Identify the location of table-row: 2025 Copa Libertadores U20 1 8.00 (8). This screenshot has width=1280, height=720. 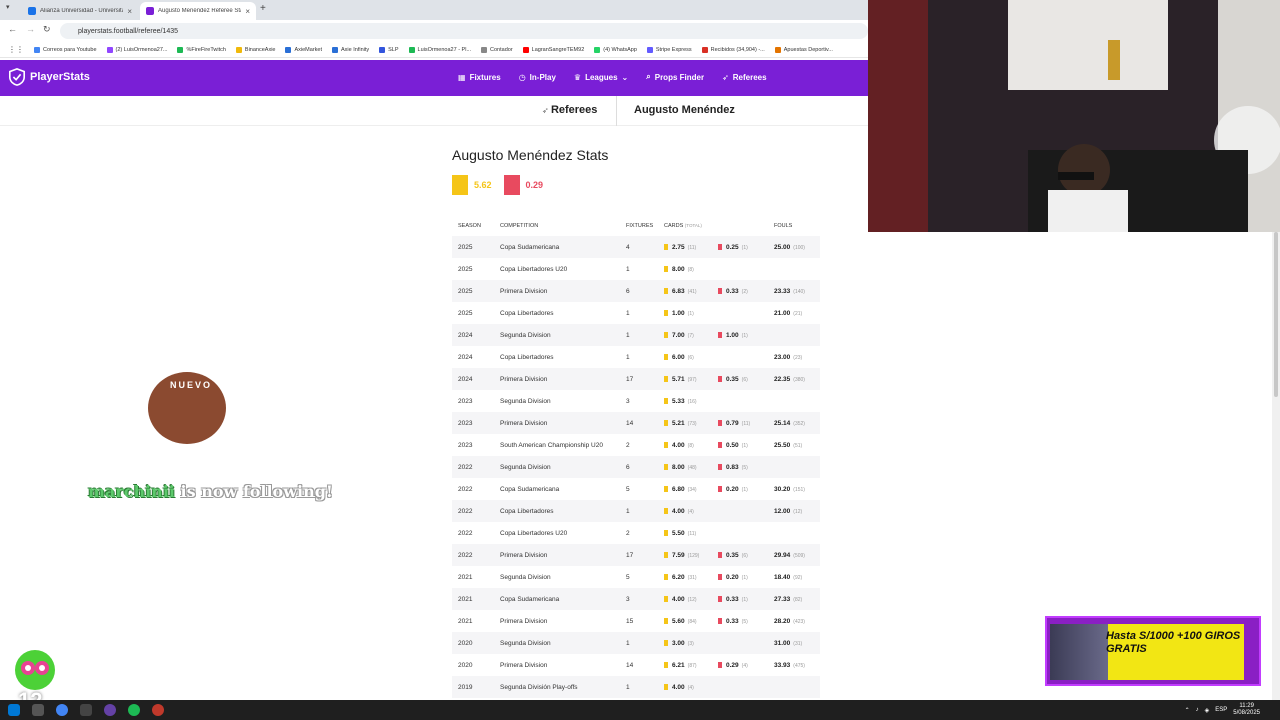
(636, 269).